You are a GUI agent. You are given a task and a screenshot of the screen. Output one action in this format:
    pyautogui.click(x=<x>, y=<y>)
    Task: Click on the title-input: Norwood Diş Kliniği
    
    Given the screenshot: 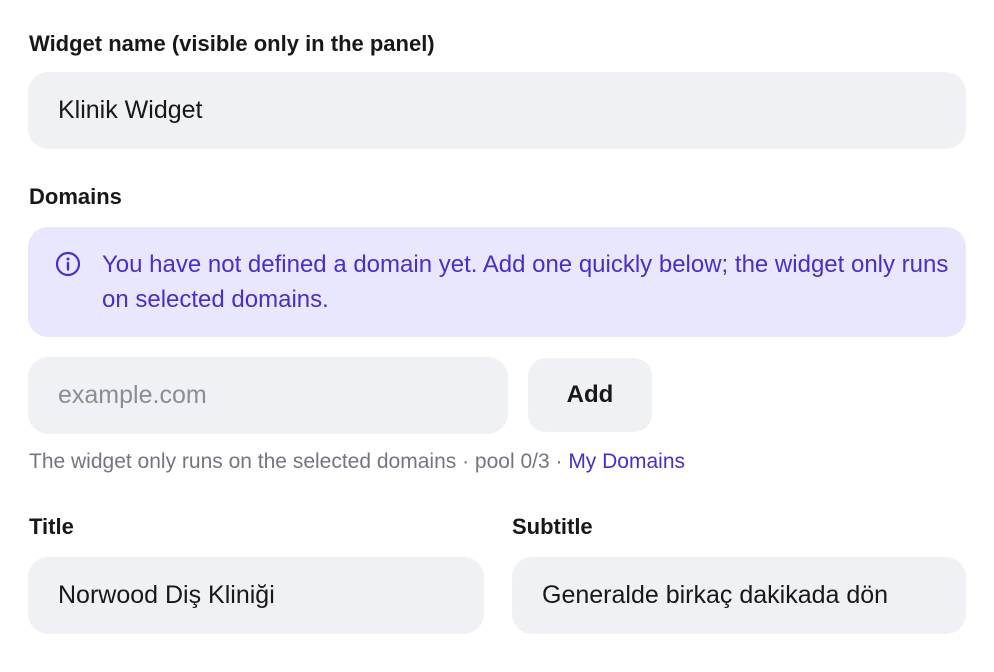 What is the action you would take?
    pyautogui.click(x=256, y=595)
    